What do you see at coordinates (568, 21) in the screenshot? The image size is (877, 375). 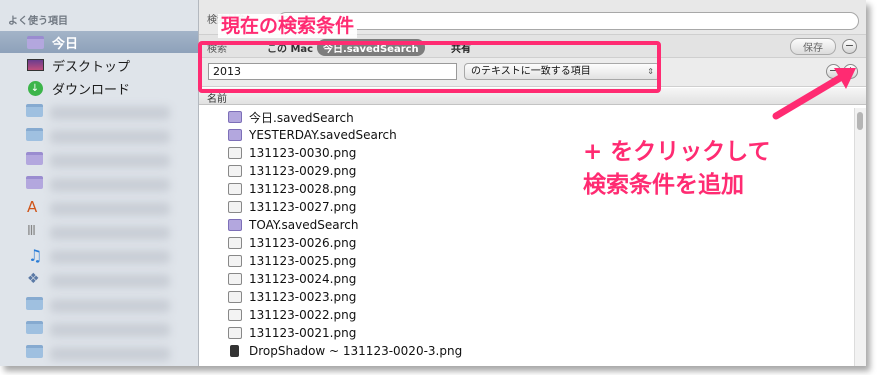 I see `search-input: ⚲` at bounding box center [568, 21].